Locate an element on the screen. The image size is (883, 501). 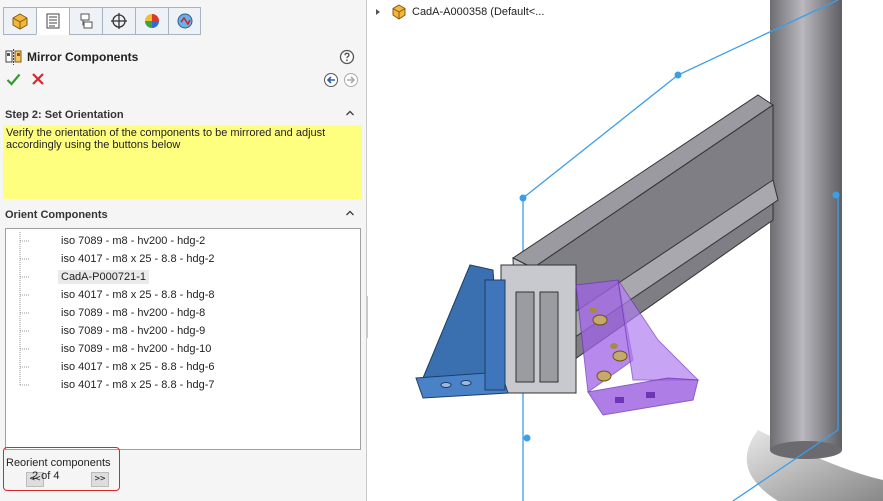
tab-property-manager is located at coordinates (52, 21).